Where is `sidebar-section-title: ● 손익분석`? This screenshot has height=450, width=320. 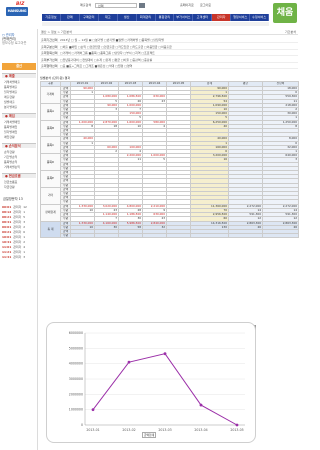 sidebar-section-title: ● 손익분석 is located at coordinates (19, 145).